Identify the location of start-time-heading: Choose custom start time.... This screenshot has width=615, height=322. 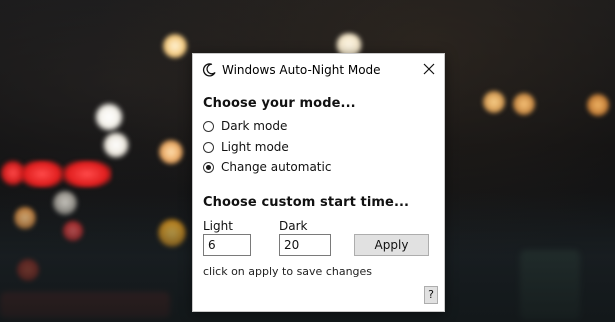
(306, 202).